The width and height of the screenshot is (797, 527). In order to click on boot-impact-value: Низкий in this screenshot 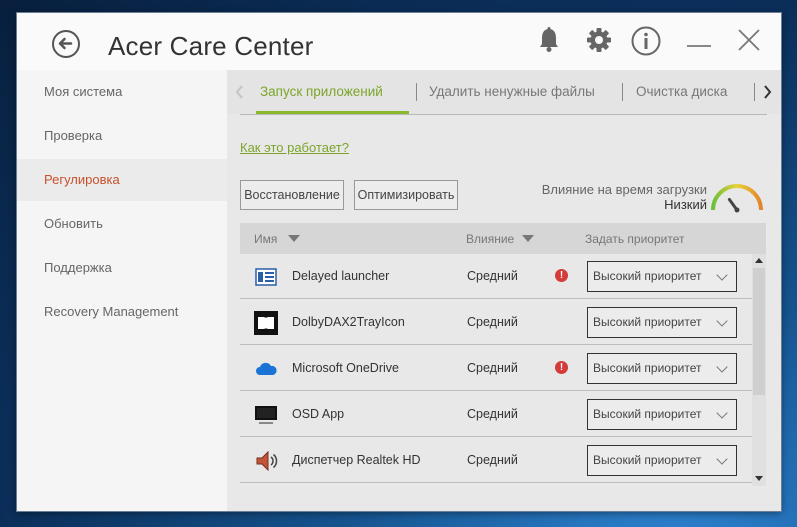, I will do `click(685, 204)`.